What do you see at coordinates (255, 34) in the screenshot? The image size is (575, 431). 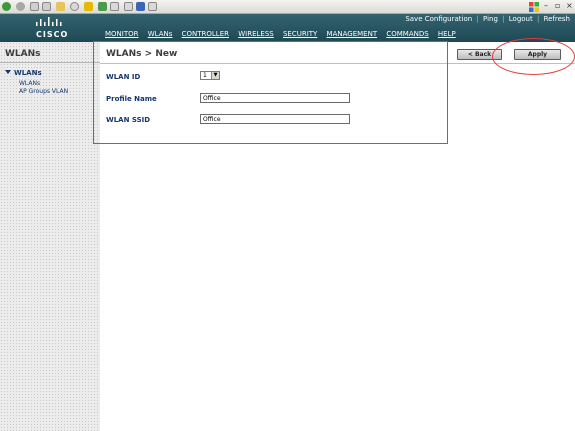 I see `nav-wireless: WIRELESS` at bounding box center [255, 34].